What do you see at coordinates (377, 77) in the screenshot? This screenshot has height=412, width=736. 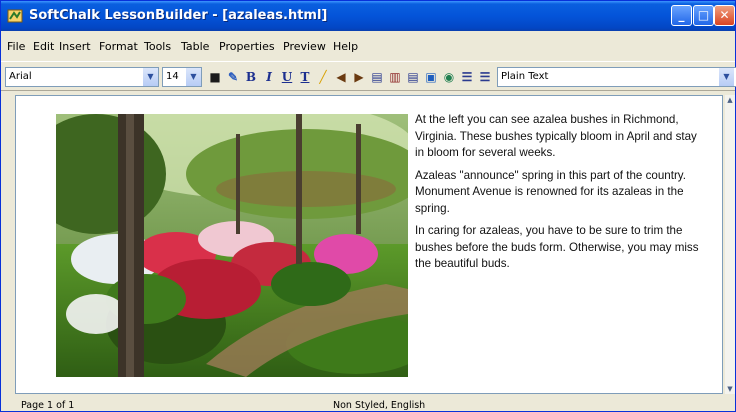 I see `align-left-icon: ▤` at bounding box center [377, 77].